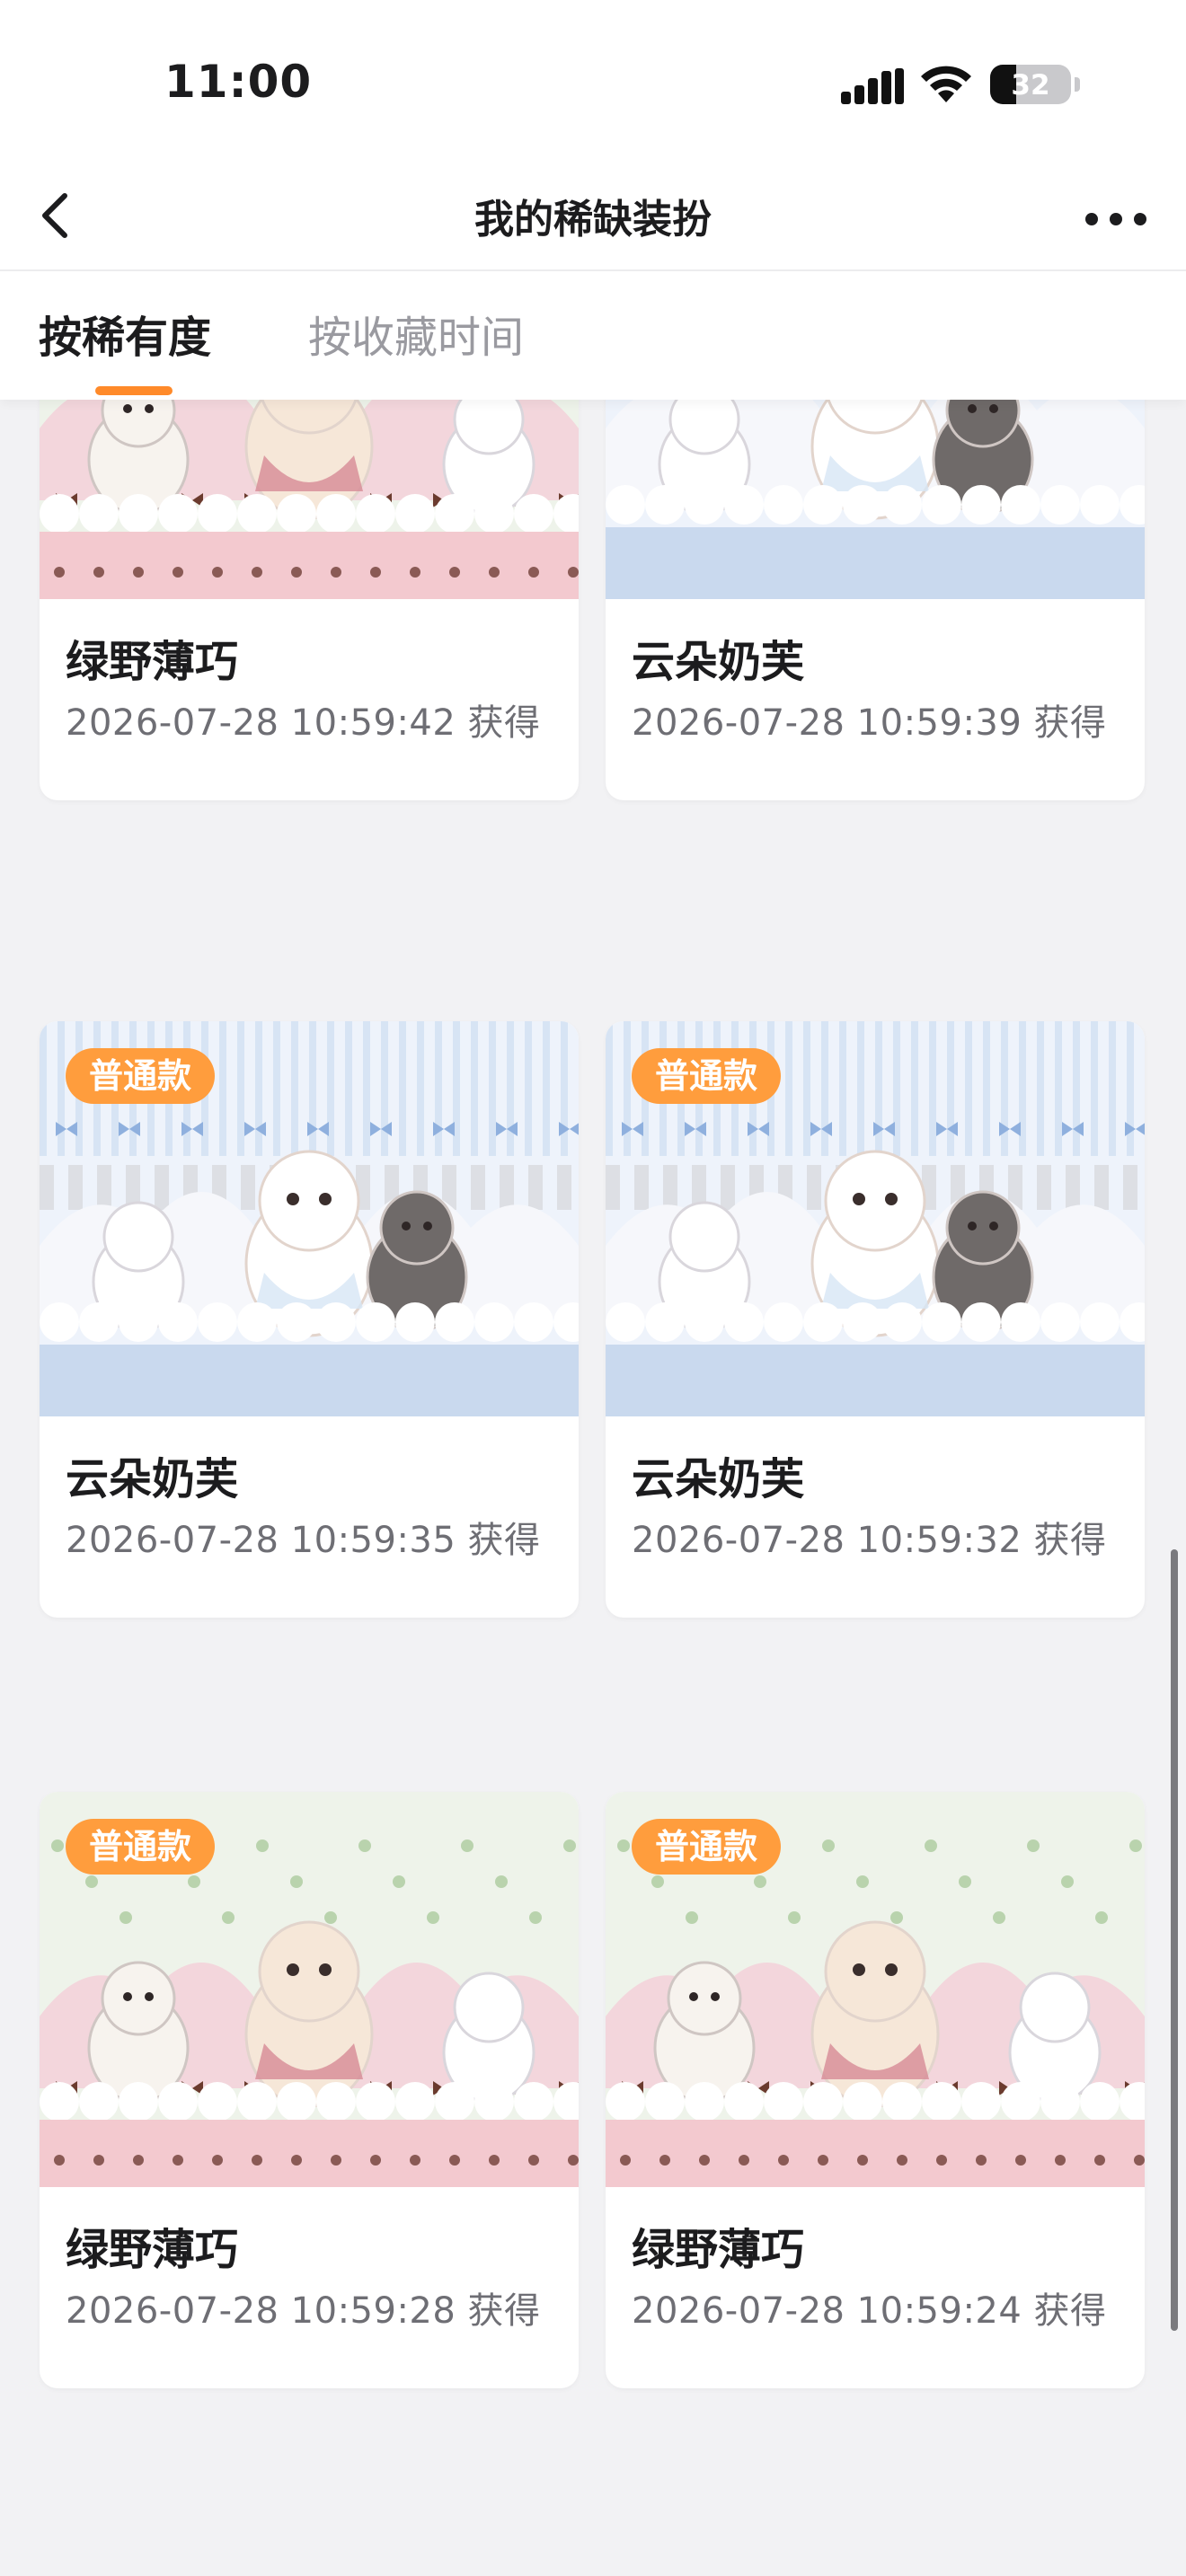 The height and width of the screenshot is (2576, 1186). Describe the element at coordinates (869, 1540) in the screenshot. I see `acquired-time: 2026-07-28 10:59:32 获得` at that location.